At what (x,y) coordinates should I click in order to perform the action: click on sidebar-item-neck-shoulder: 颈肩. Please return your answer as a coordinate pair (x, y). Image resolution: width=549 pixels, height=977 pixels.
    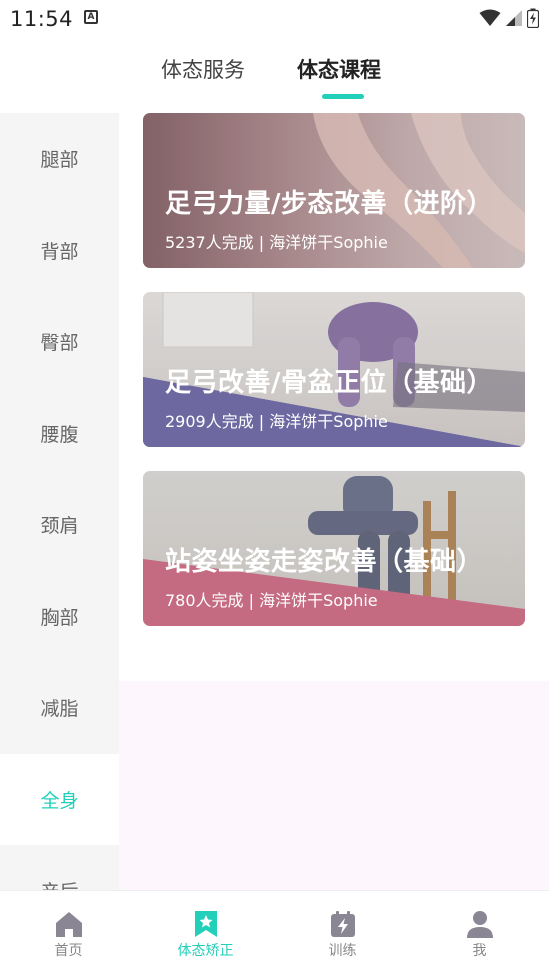
    Looking at the image, I should click on (59, 525).